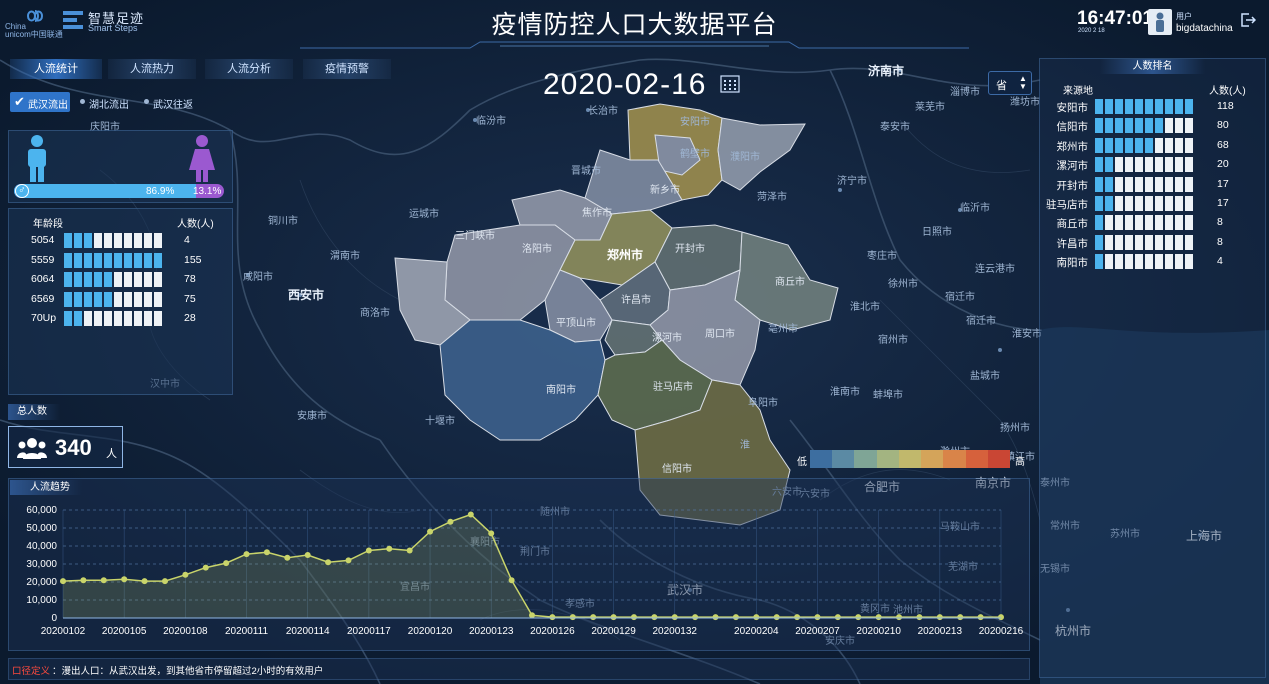 Image resolution: width=1269 pixels, height=684 pixels. I want to click on scope-select: 省 ▲ ▼, so click(1010, 83).